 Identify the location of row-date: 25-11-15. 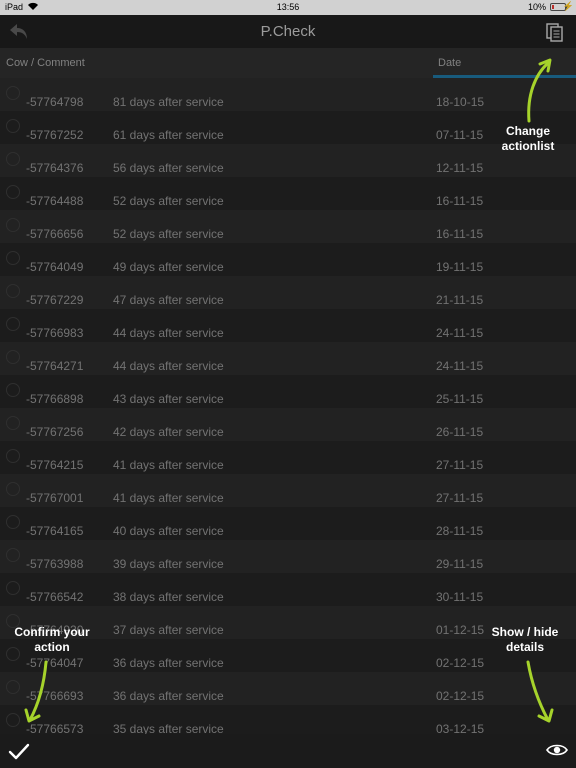
(460, 399).